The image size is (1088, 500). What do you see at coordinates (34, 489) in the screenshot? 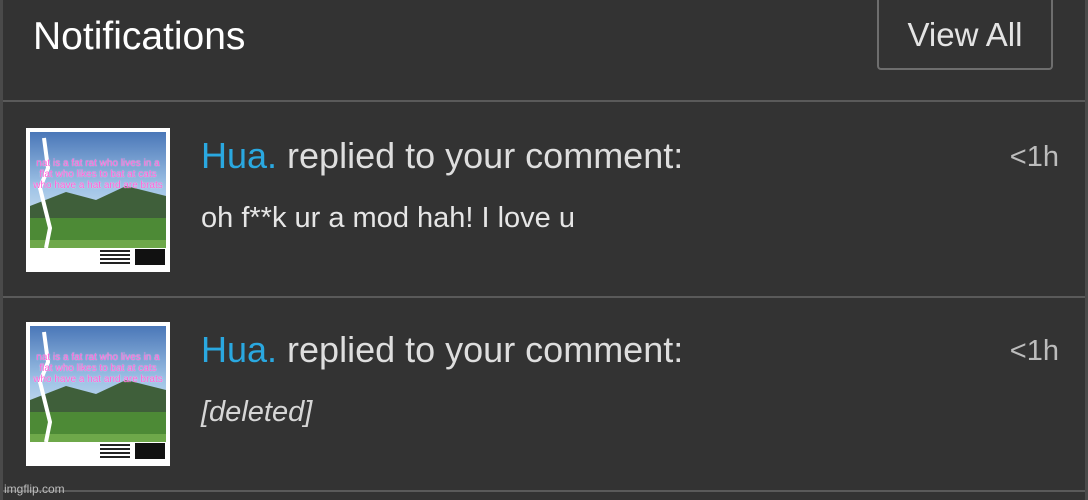
I see `watermark: imgflip.com` at bounding box center [34, 489].